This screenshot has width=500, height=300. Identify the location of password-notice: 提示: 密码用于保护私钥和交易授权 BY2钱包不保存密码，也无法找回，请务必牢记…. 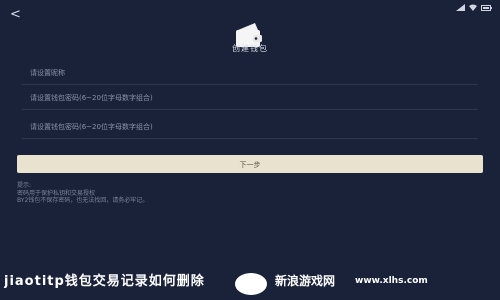
(167, 193).